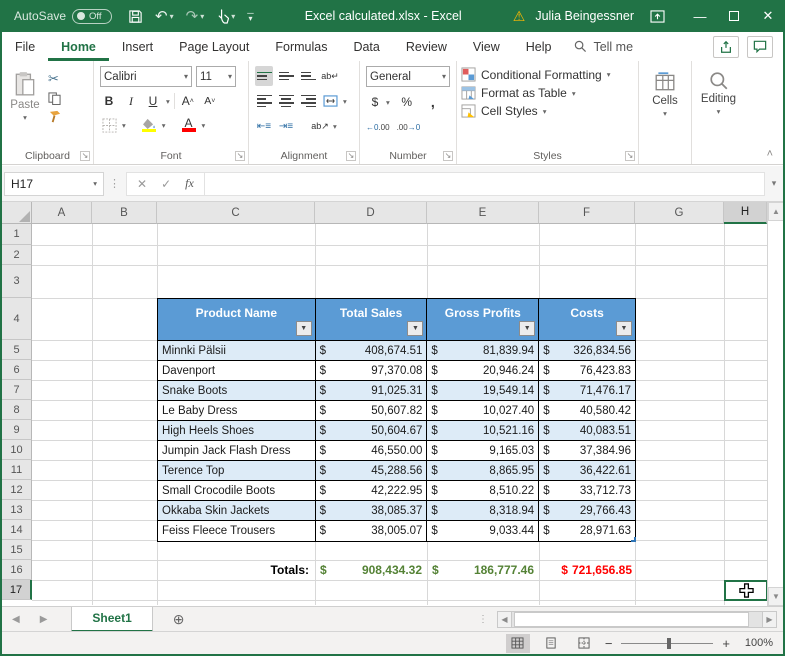  What do you see at coordinates (483, 411) in the screenshot?
I see `profit-cell: $10,027.40` at bounding box center [483, 411].